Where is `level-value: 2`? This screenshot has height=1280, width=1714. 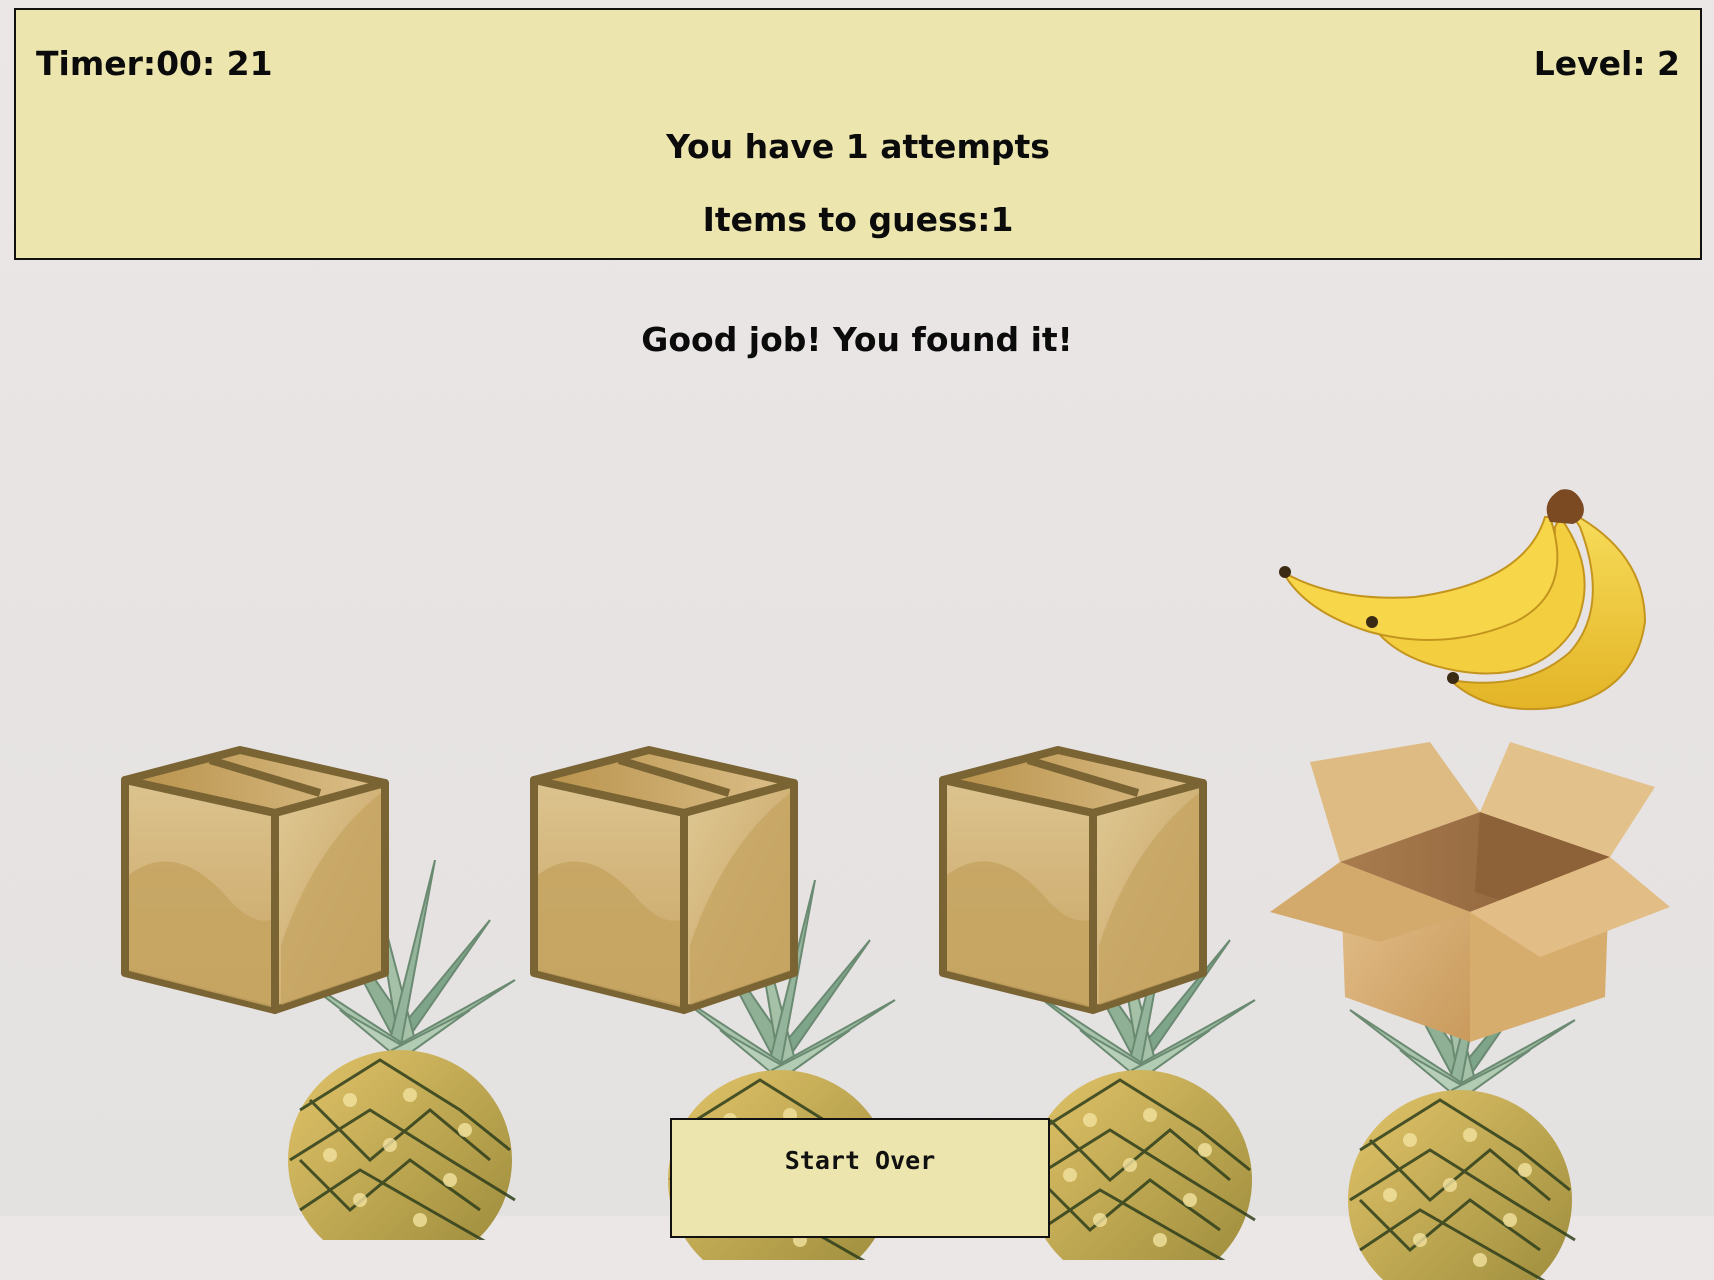
level-value: 2 is located at coordinates (1668, 63).